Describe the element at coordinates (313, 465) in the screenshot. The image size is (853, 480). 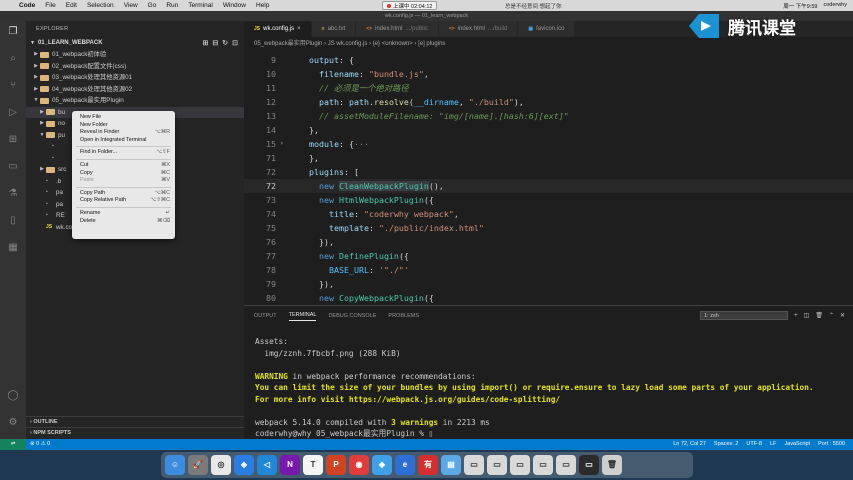
I see `typora-icon: T` at that location.